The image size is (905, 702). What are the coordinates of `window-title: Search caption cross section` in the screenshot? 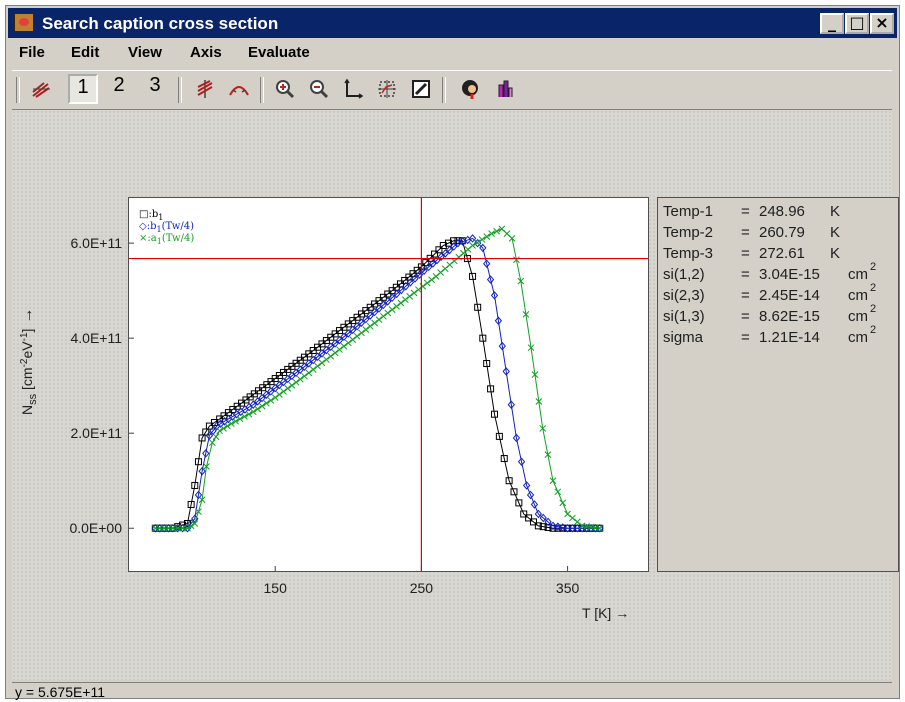 It's located at (160, 23).